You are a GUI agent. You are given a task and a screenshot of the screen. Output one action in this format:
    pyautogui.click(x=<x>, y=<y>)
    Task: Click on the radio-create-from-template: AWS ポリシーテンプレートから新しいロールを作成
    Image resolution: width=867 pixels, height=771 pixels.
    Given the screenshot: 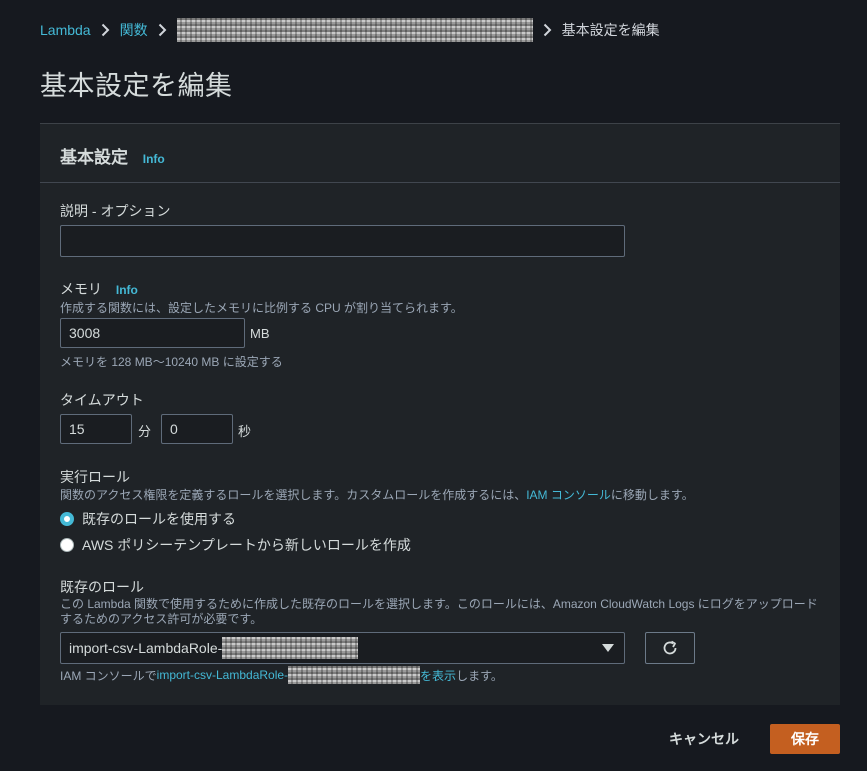 What is the action you would take?
    pyautogui.click(x=235, y=545)
    